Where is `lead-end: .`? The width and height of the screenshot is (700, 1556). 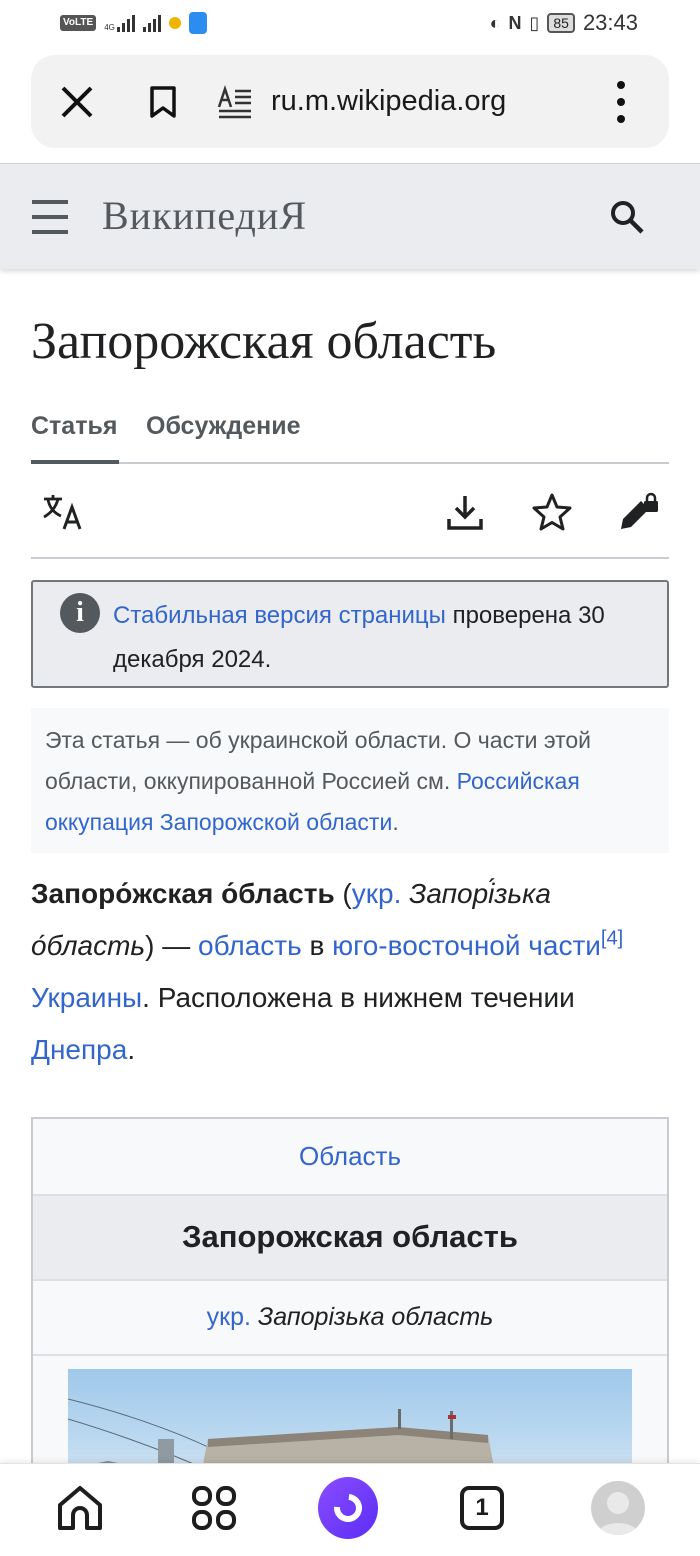
lead-end: . is located at coordinates (131, 1049).